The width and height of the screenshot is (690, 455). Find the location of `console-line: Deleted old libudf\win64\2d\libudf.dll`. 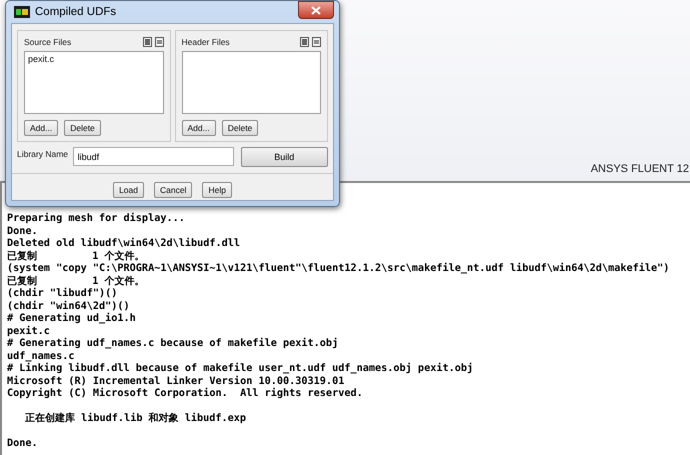

console-line: Deleted old libudf\win64\2d\libudf.dll is located at coordinates (124, 244).